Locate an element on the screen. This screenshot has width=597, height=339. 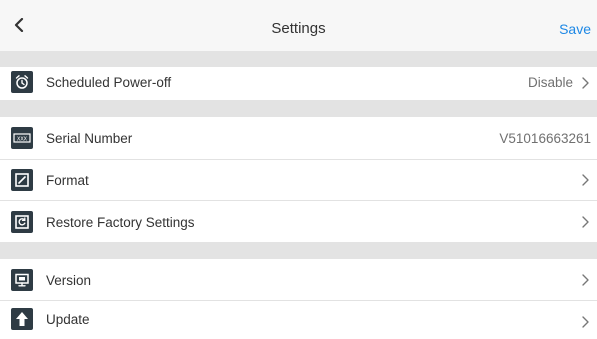
row-version: Version is located at coordinates (298, 279).